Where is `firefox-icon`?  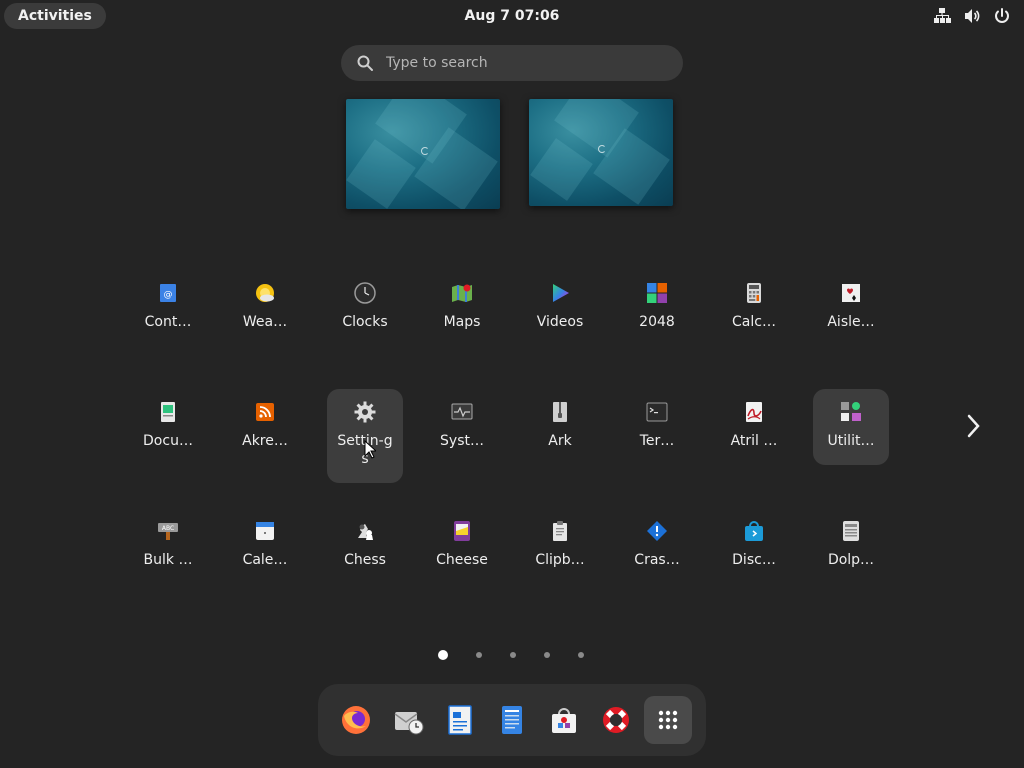 firefox-icon is located at coordinates (356, 720).